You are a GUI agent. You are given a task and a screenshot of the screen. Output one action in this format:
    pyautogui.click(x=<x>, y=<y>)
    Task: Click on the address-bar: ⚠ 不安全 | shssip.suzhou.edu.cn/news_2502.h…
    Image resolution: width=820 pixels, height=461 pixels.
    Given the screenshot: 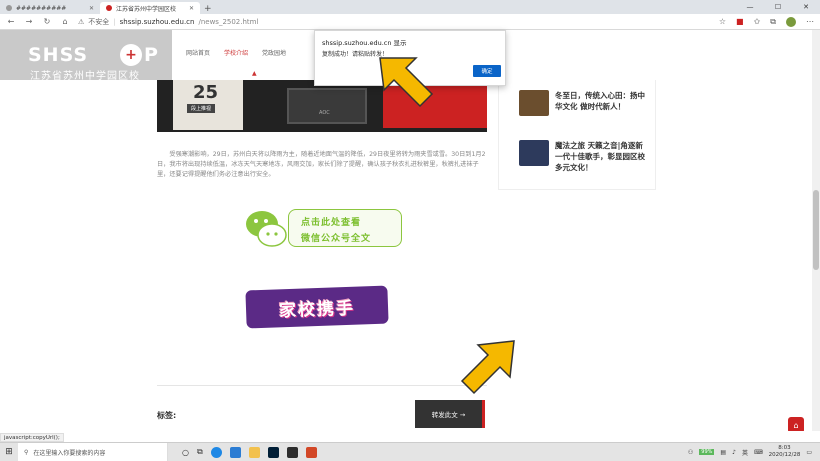 What is the action you would take?
    pyautogui.click(x=168, y=22)
    